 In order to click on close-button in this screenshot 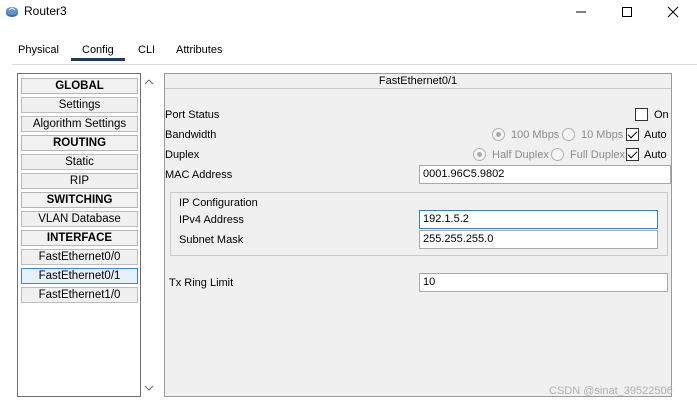, I will do `click(673, 12)`.